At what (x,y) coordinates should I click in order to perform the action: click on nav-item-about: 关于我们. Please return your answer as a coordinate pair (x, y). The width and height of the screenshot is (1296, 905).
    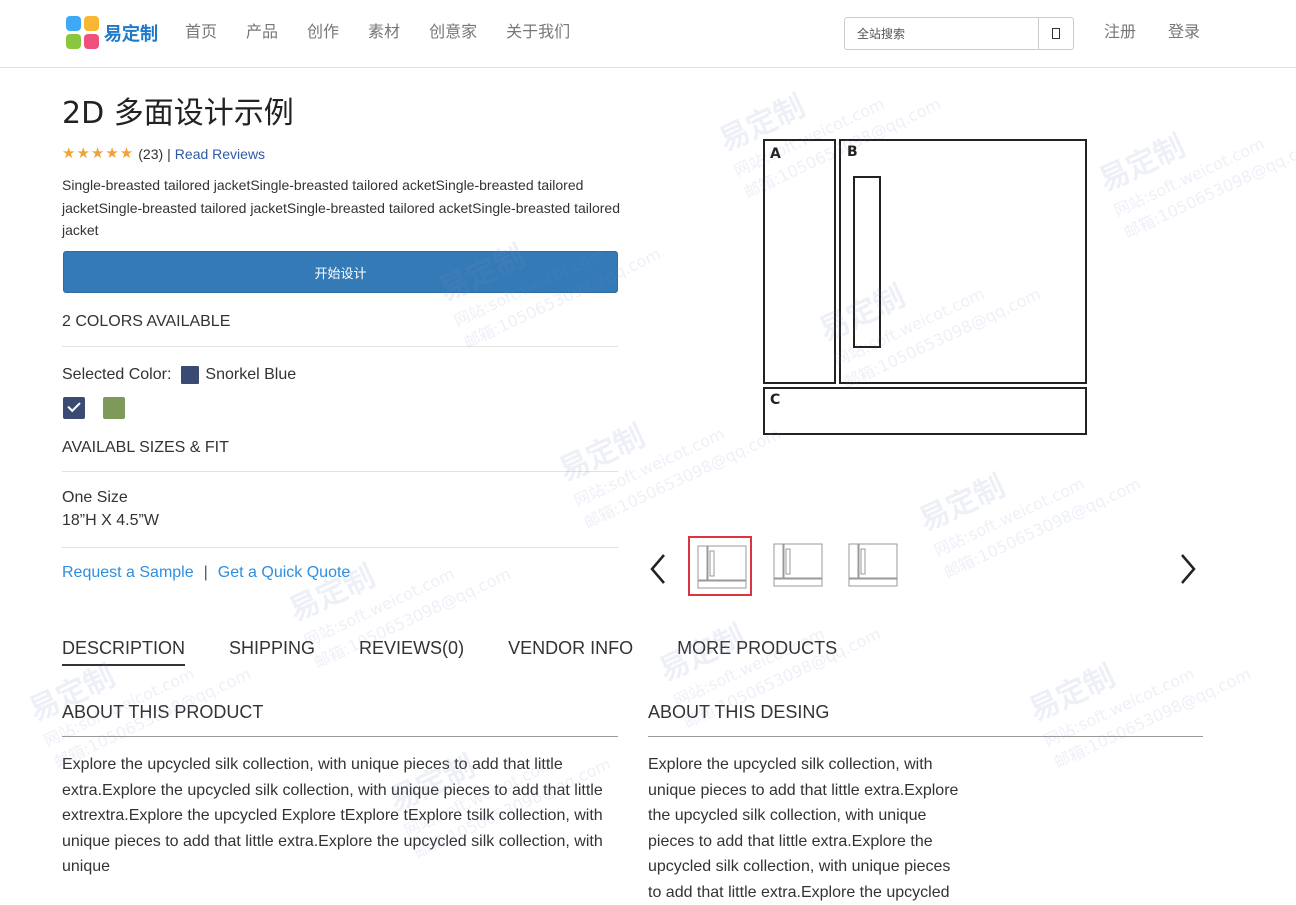
    Looking at the image, I should click on (538, 32).